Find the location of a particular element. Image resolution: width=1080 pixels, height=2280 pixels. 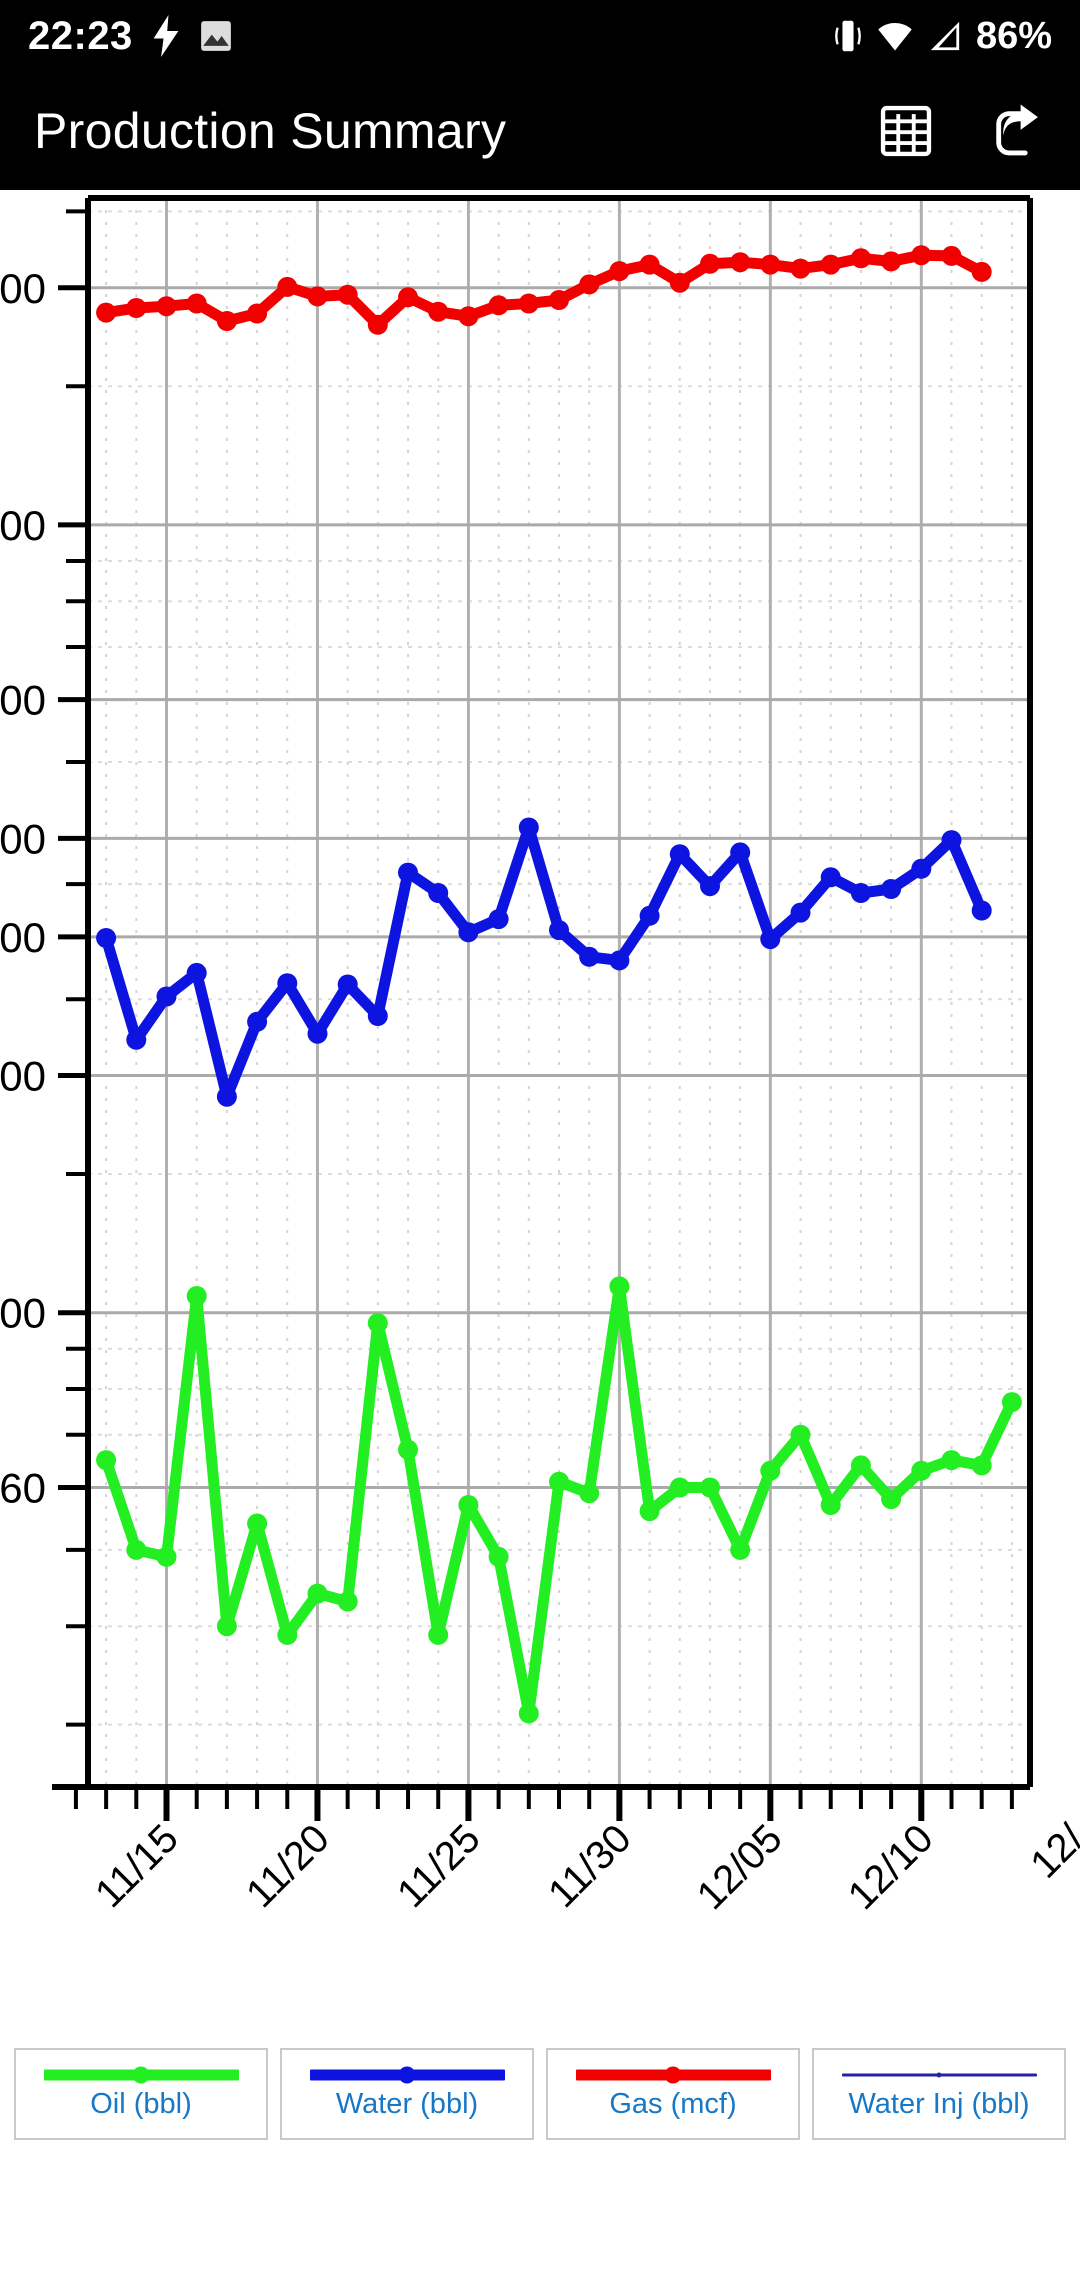

legend-swatch-water is located at coordinates (407, 2074).